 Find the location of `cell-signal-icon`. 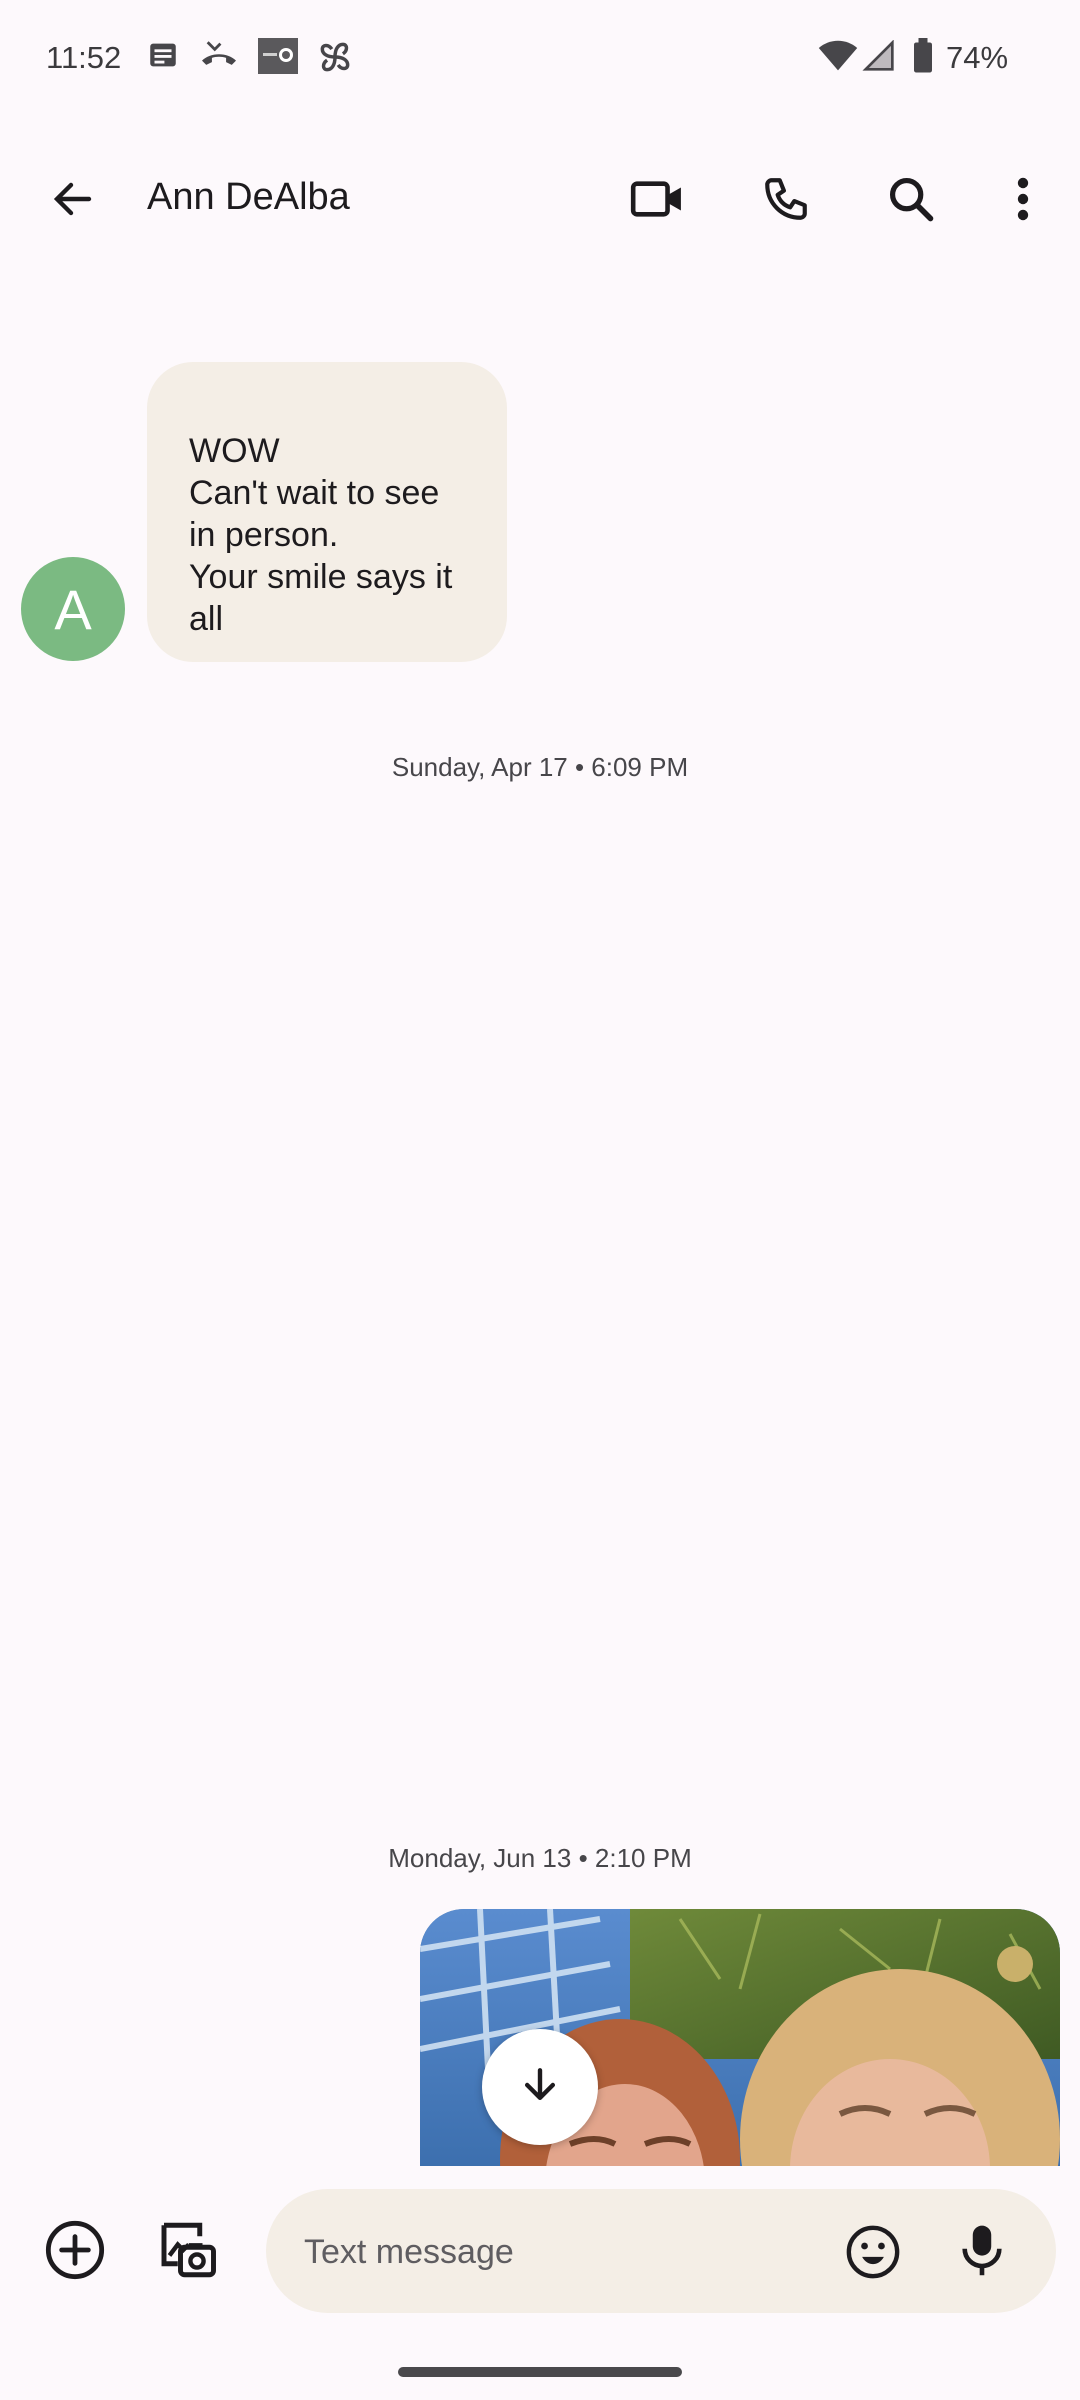

cell-signal-icon is located at coordinates (879, 58).